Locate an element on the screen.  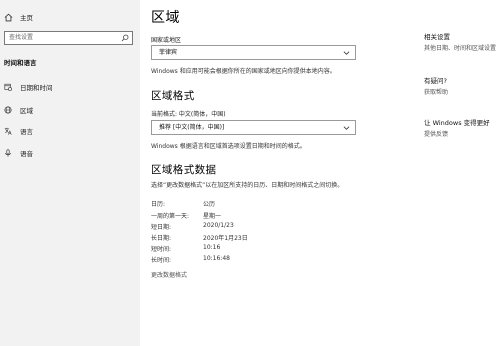
format-data-key: 短日期: is located at coordinates (161, 227).